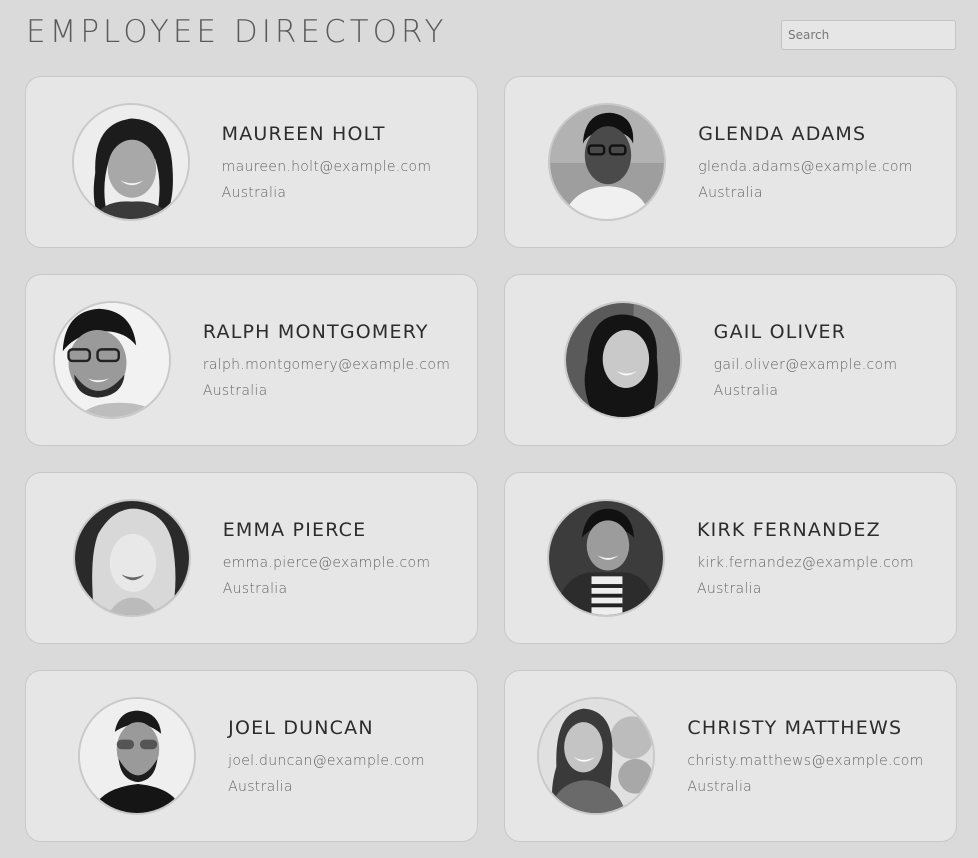  What do you see at coordinates (294, 530) in the screenshot?
I see `employee-name: EMMA PIERCE` at bounding box center [294, 530].